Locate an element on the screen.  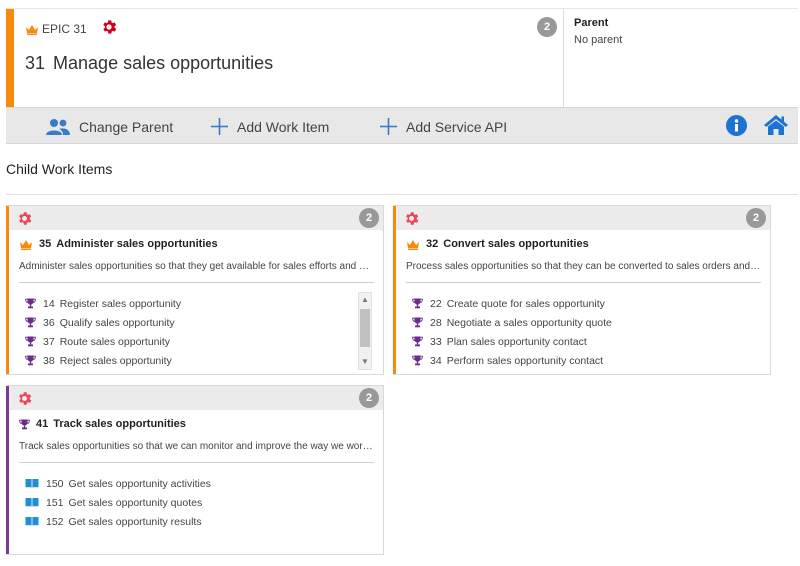
card-number: 32 is located at coordinates (432, 244).